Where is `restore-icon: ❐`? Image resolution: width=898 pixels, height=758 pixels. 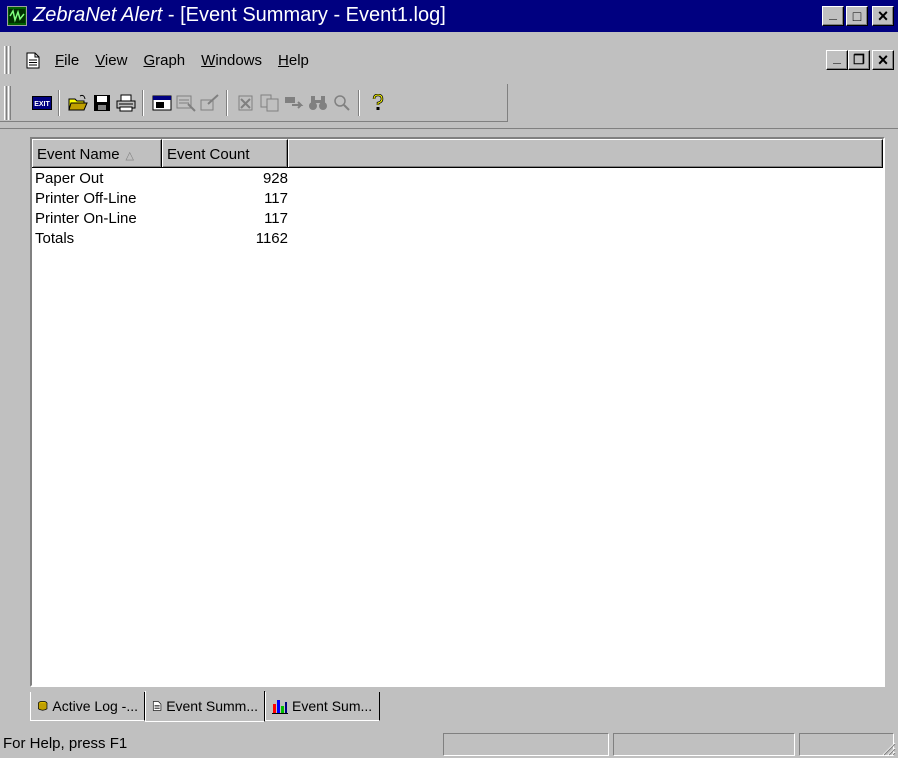
restore-icon: ❐ is located at coordinates (859, 59).